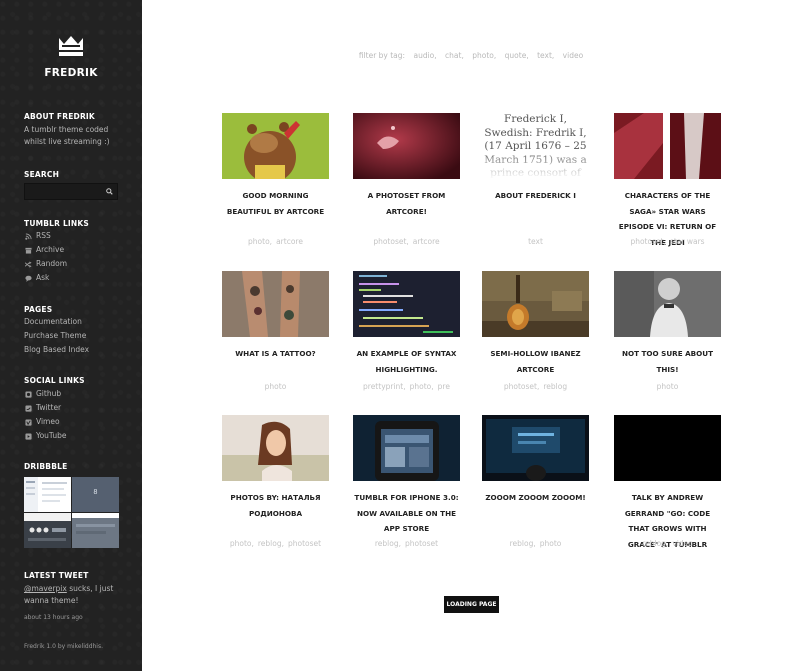  I want to click on search-button, so click(109, 191).